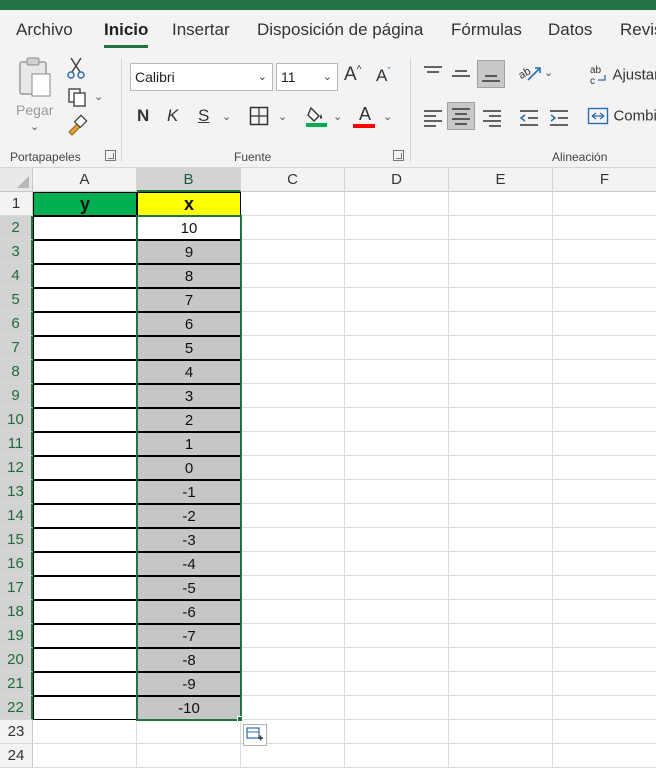 The width and height of the screenshot is (656, 774). What do you see at coordinates (16, 732) in the screenshot?
I see `row-header: 23` at bounding box center [16, 732].